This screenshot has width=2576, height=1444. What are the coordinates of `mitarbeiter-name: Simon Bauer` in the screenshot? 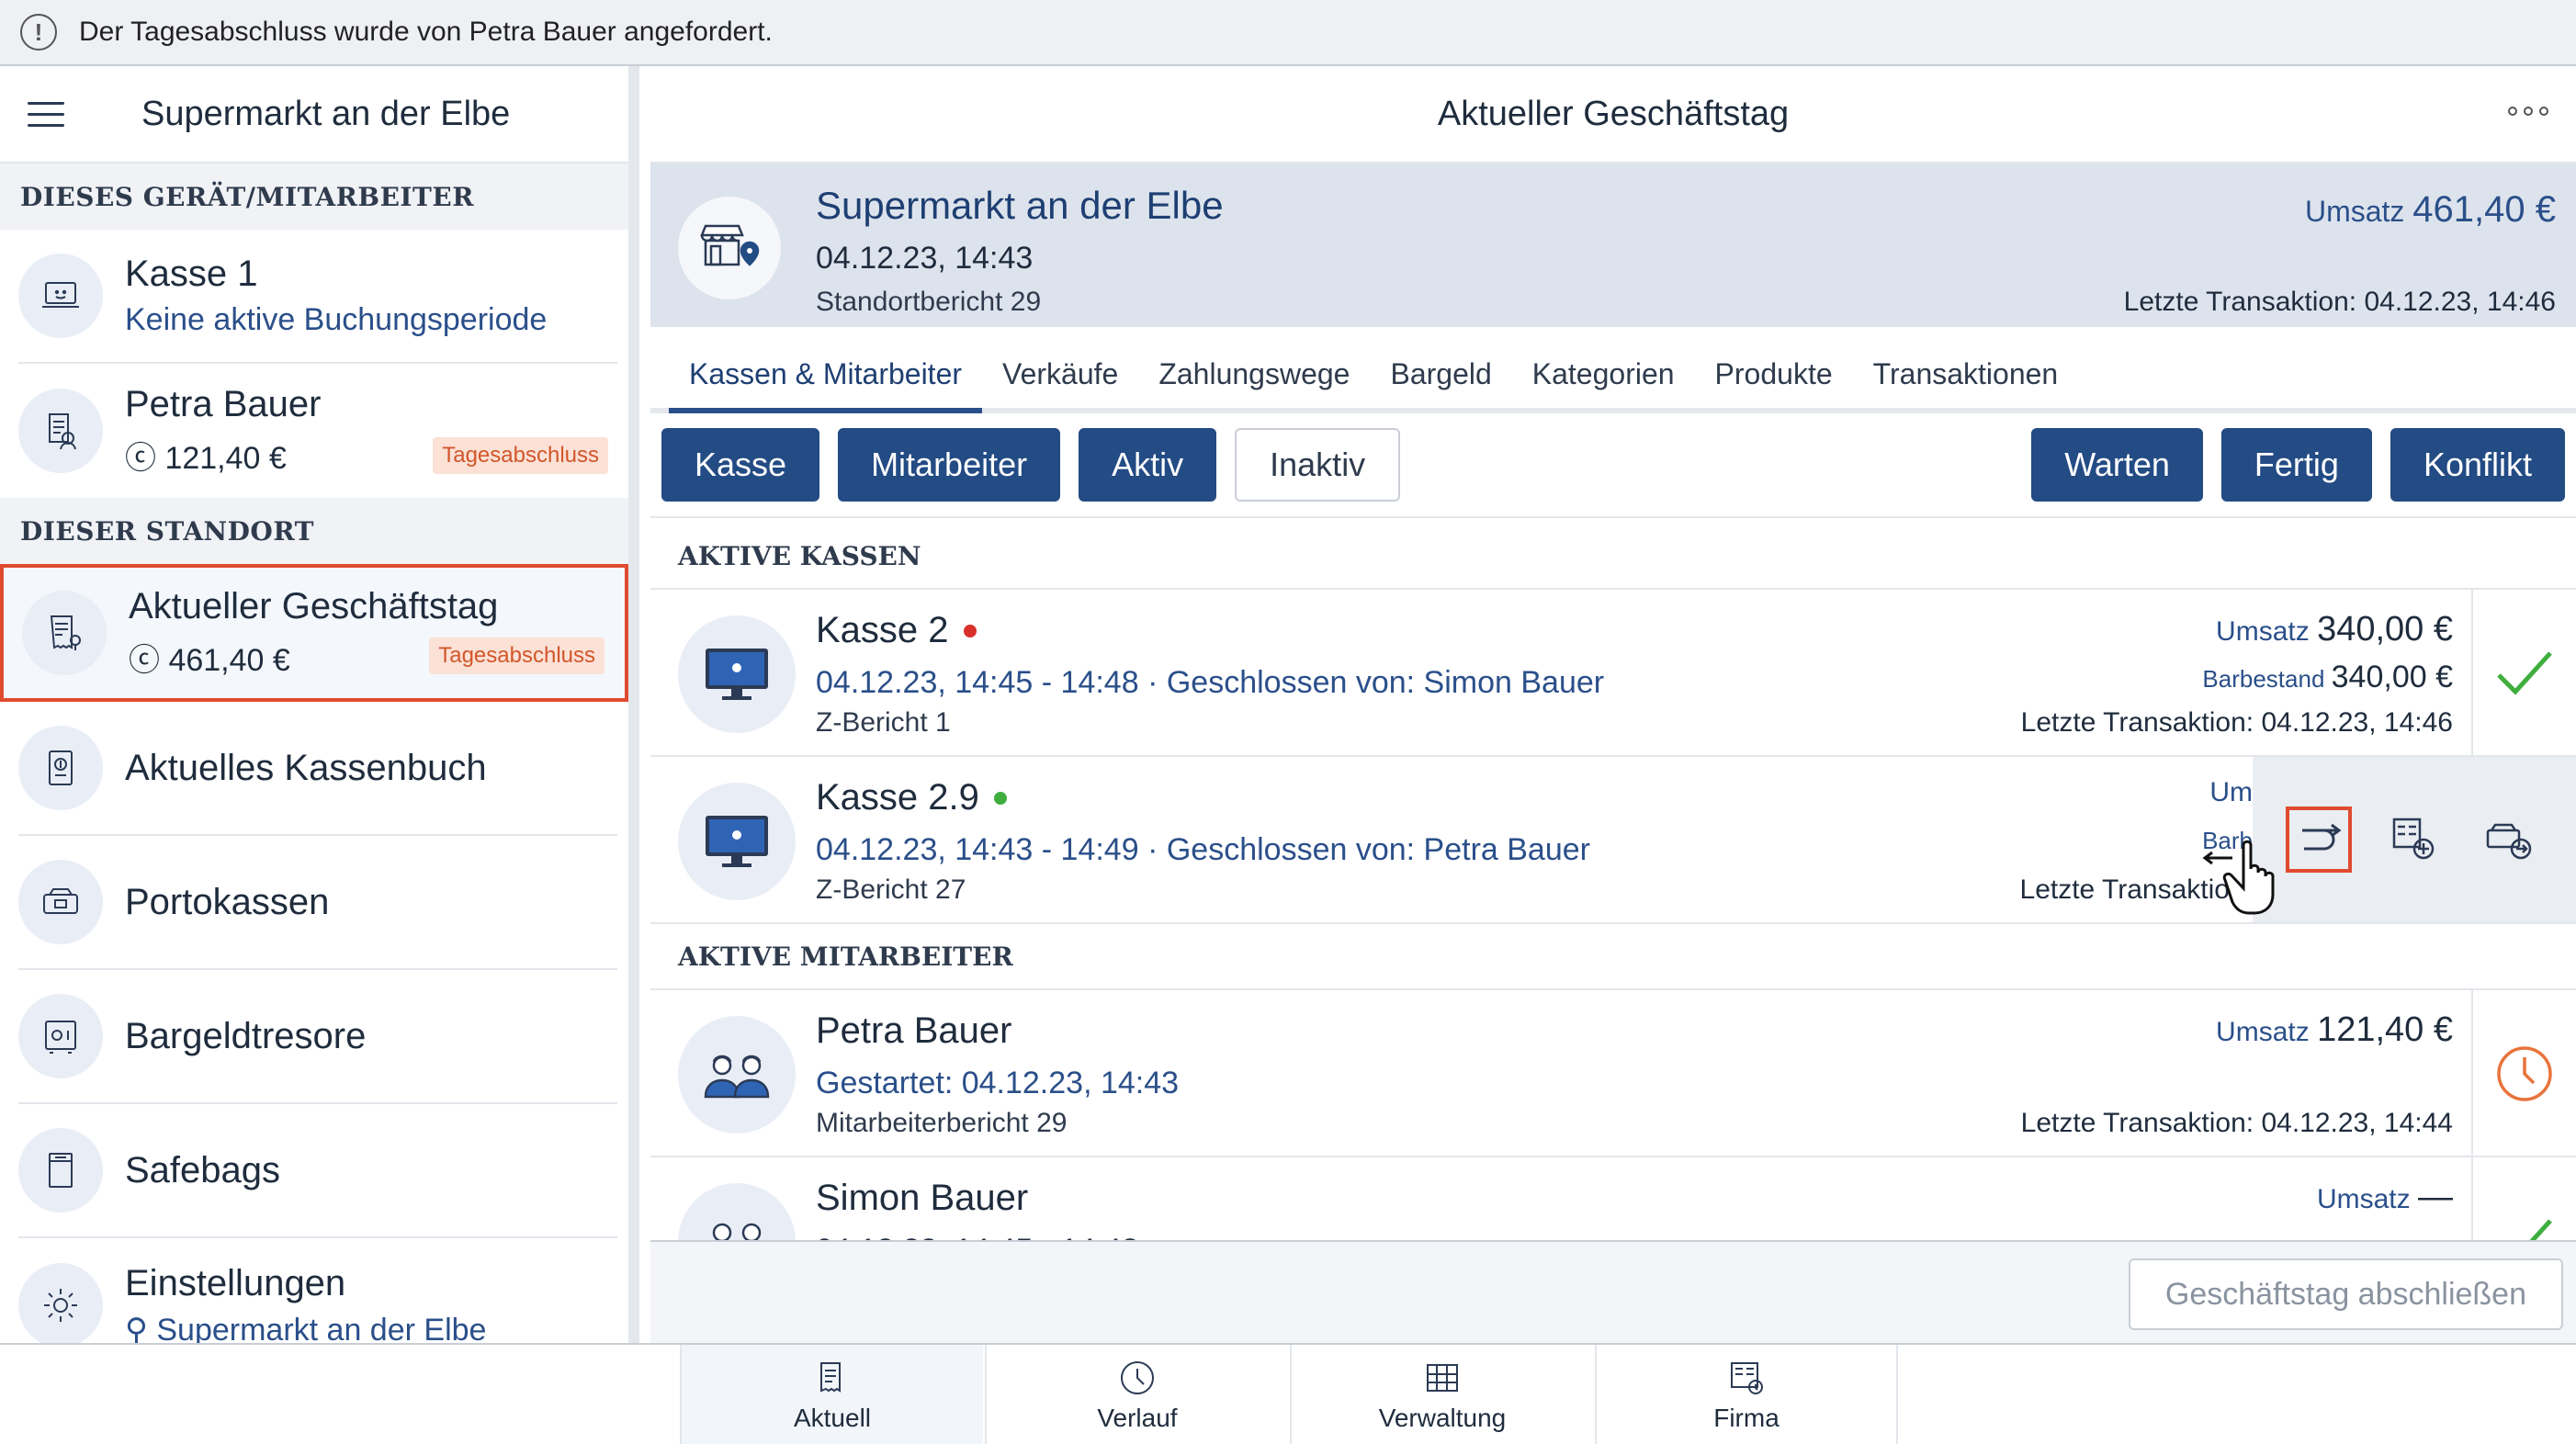 It's located at (922, 1198).